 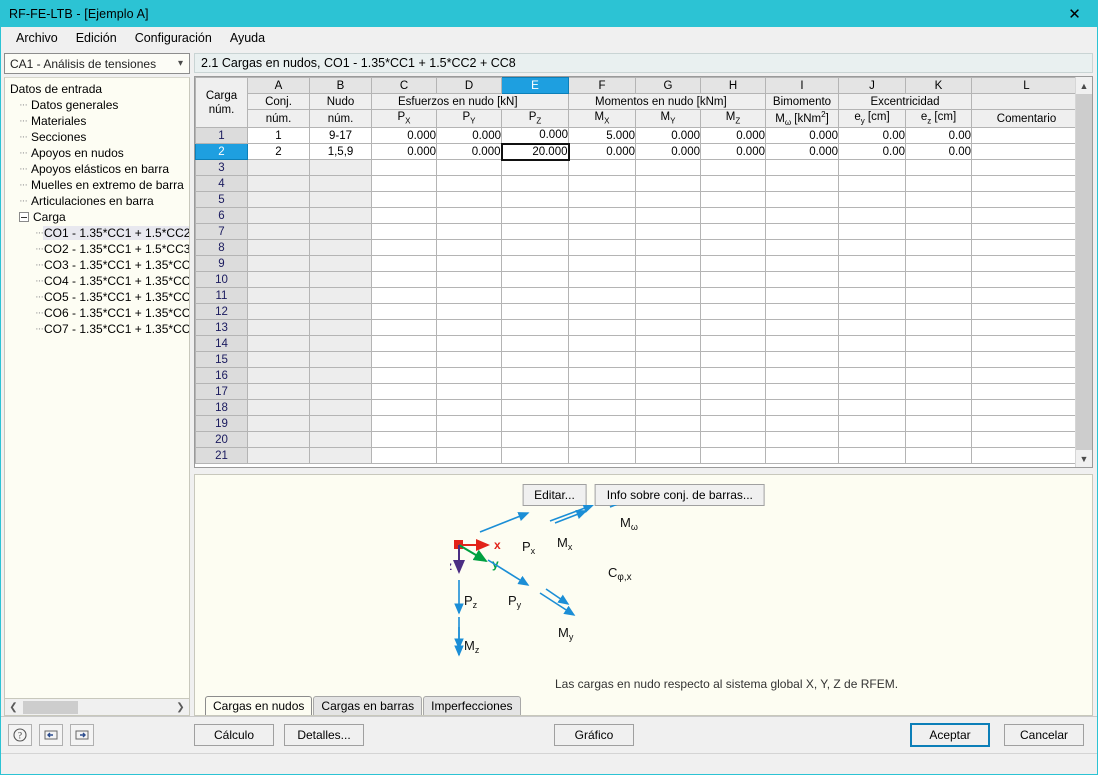 What do you see at coordinates (668, 200) in the screenshot?
I see `cell-G5` at bounding box center [668, 200].